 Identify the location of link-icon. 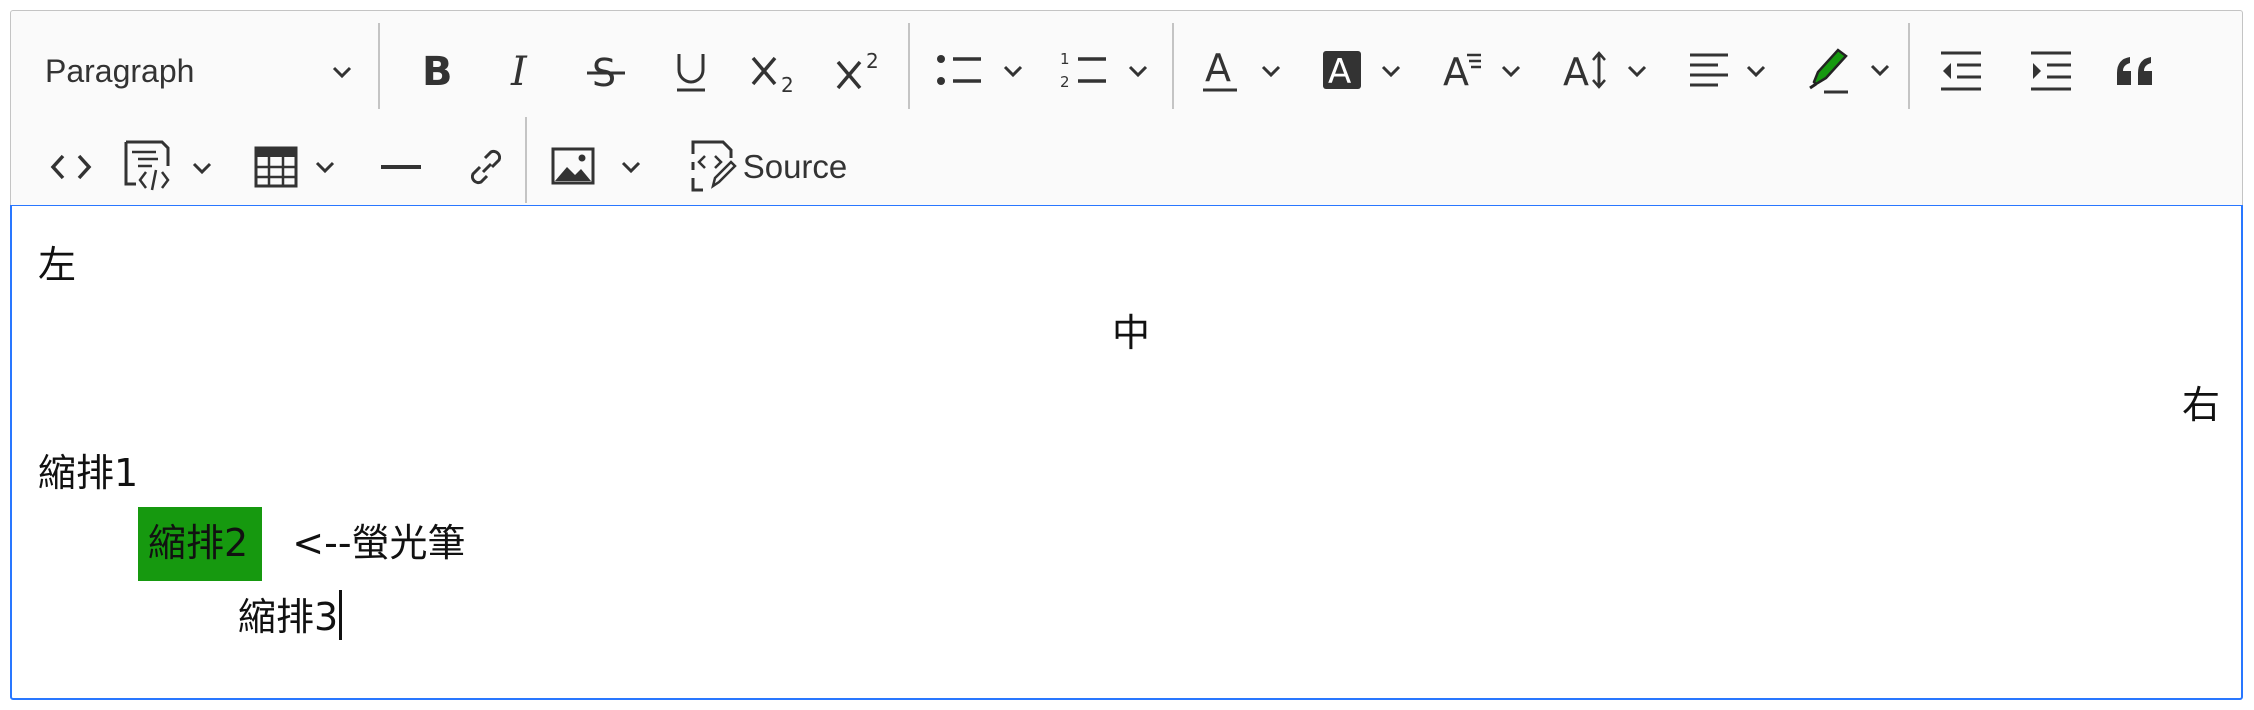
(486, 167).